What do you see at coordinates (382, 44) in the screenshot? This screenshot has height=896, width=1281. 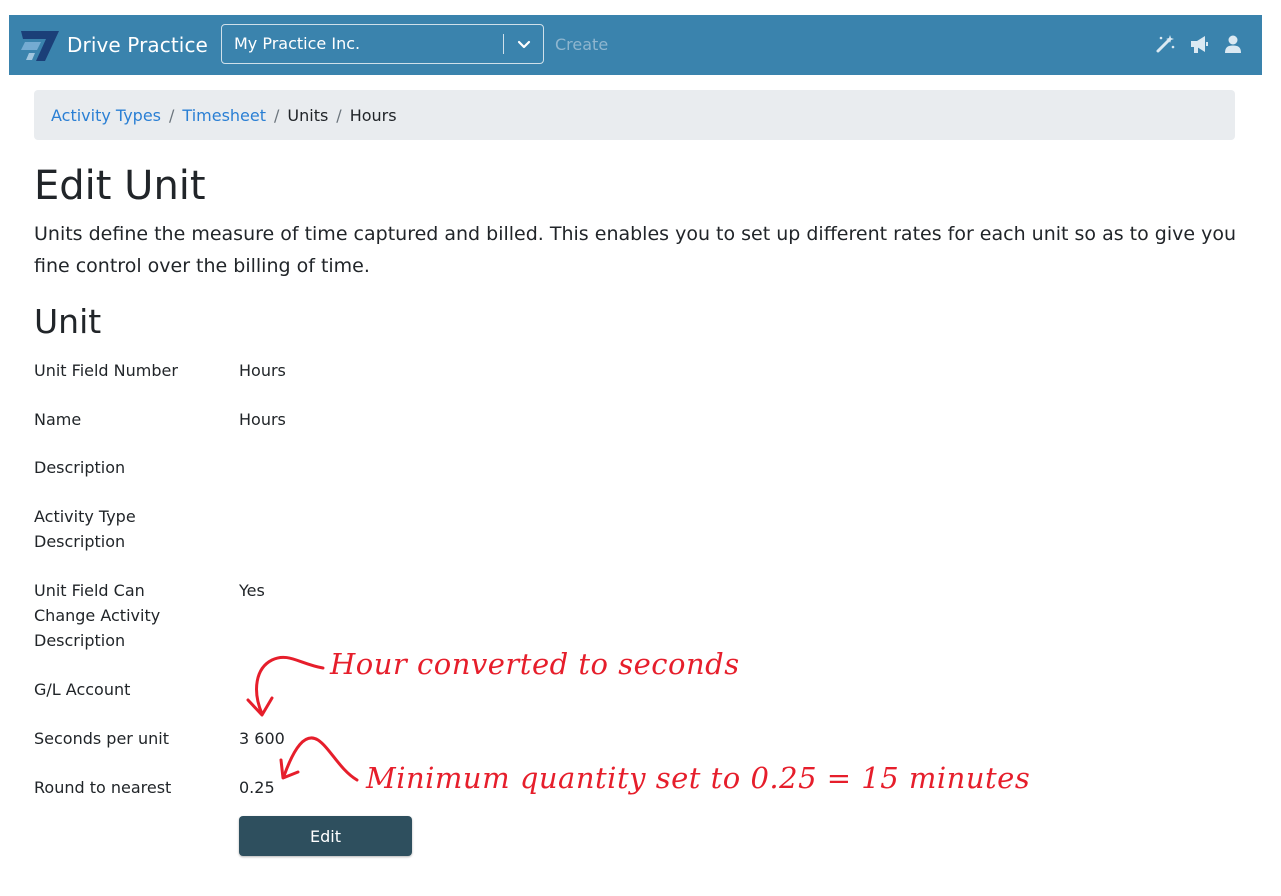 I see `practice-select: My Practice Inc.` at bounding box center [382, 44].